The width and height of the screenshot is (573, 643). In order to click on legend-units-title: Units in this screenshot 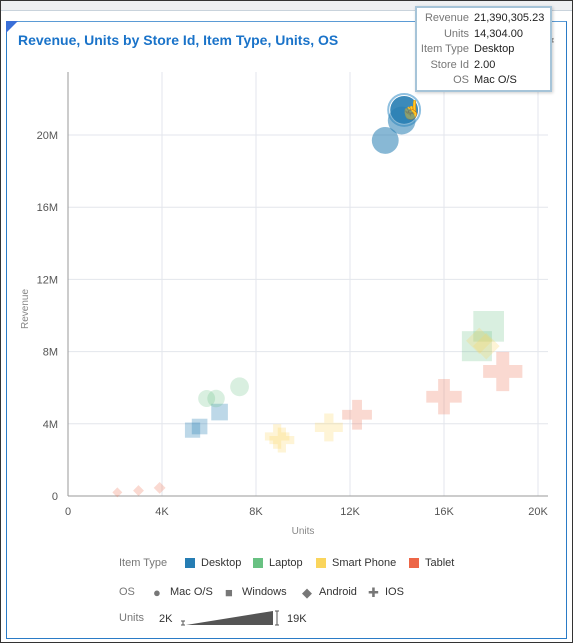, I will do `click(132, 618)`.